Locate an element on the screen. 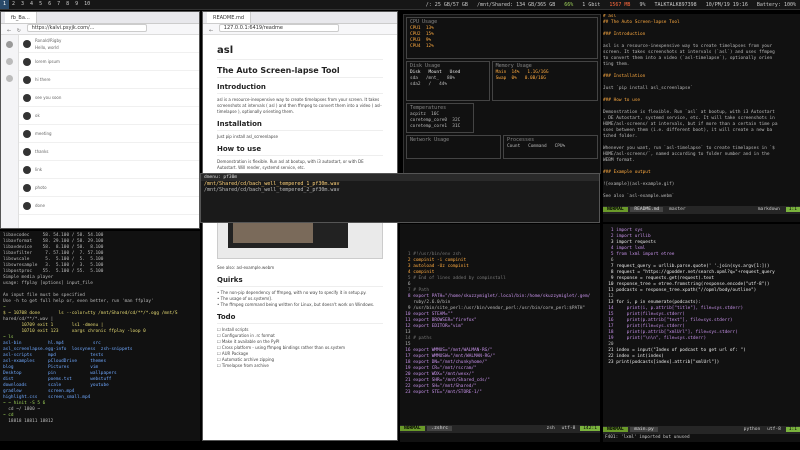 The height and width of the screenshot is (450, 800). workspace-9: 9 is located at coordinates (76, 4).